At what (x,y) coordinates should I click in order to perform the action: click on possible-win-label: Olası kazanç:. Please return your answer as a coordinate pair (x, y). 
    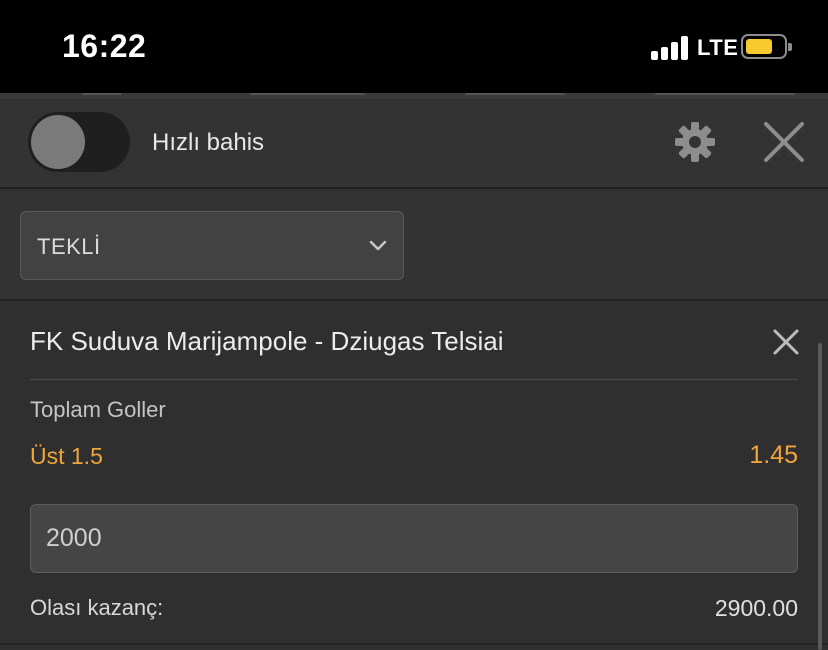
    Looking at the image, I should click on (97, 607).